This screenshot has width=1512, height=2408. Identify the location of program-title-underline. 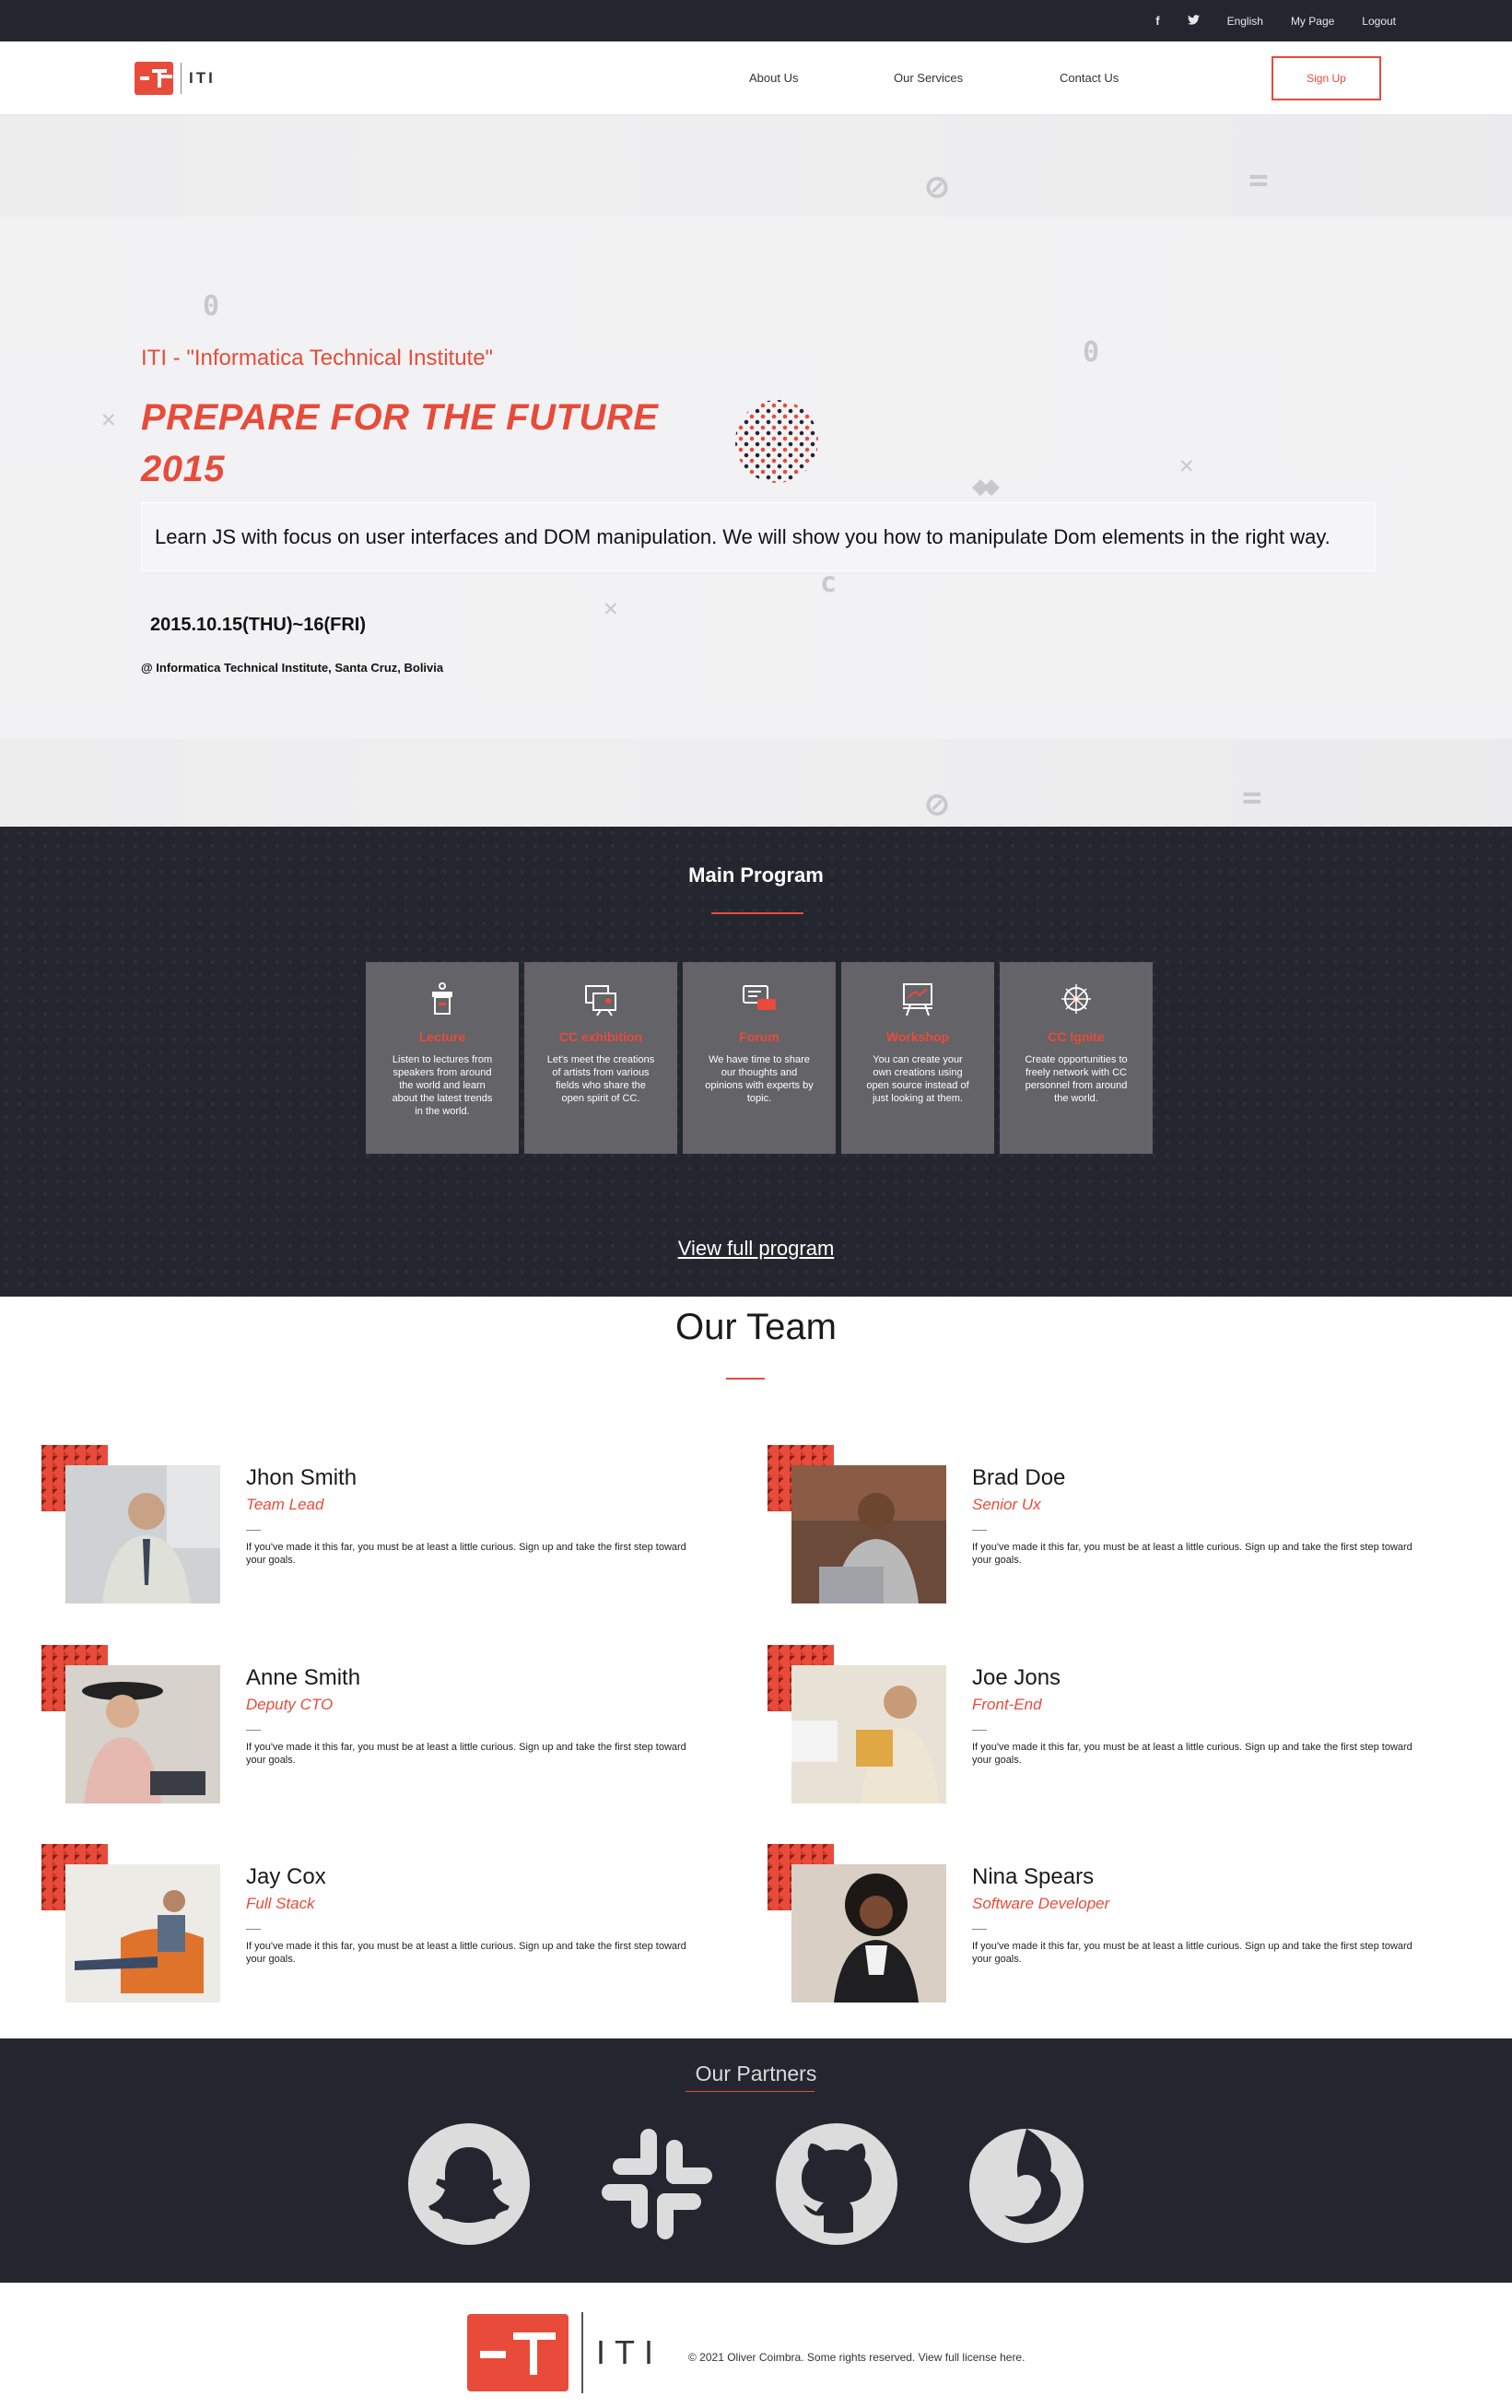
(757, 913).